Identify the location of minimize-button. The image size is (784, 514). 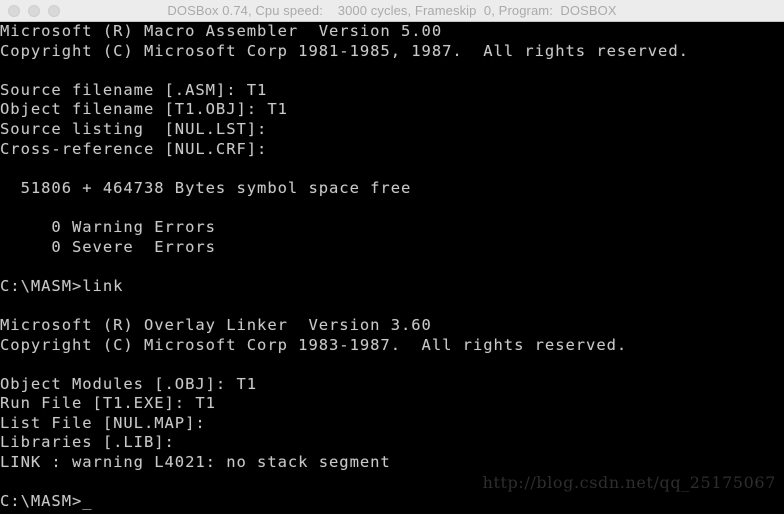
(34, 10).